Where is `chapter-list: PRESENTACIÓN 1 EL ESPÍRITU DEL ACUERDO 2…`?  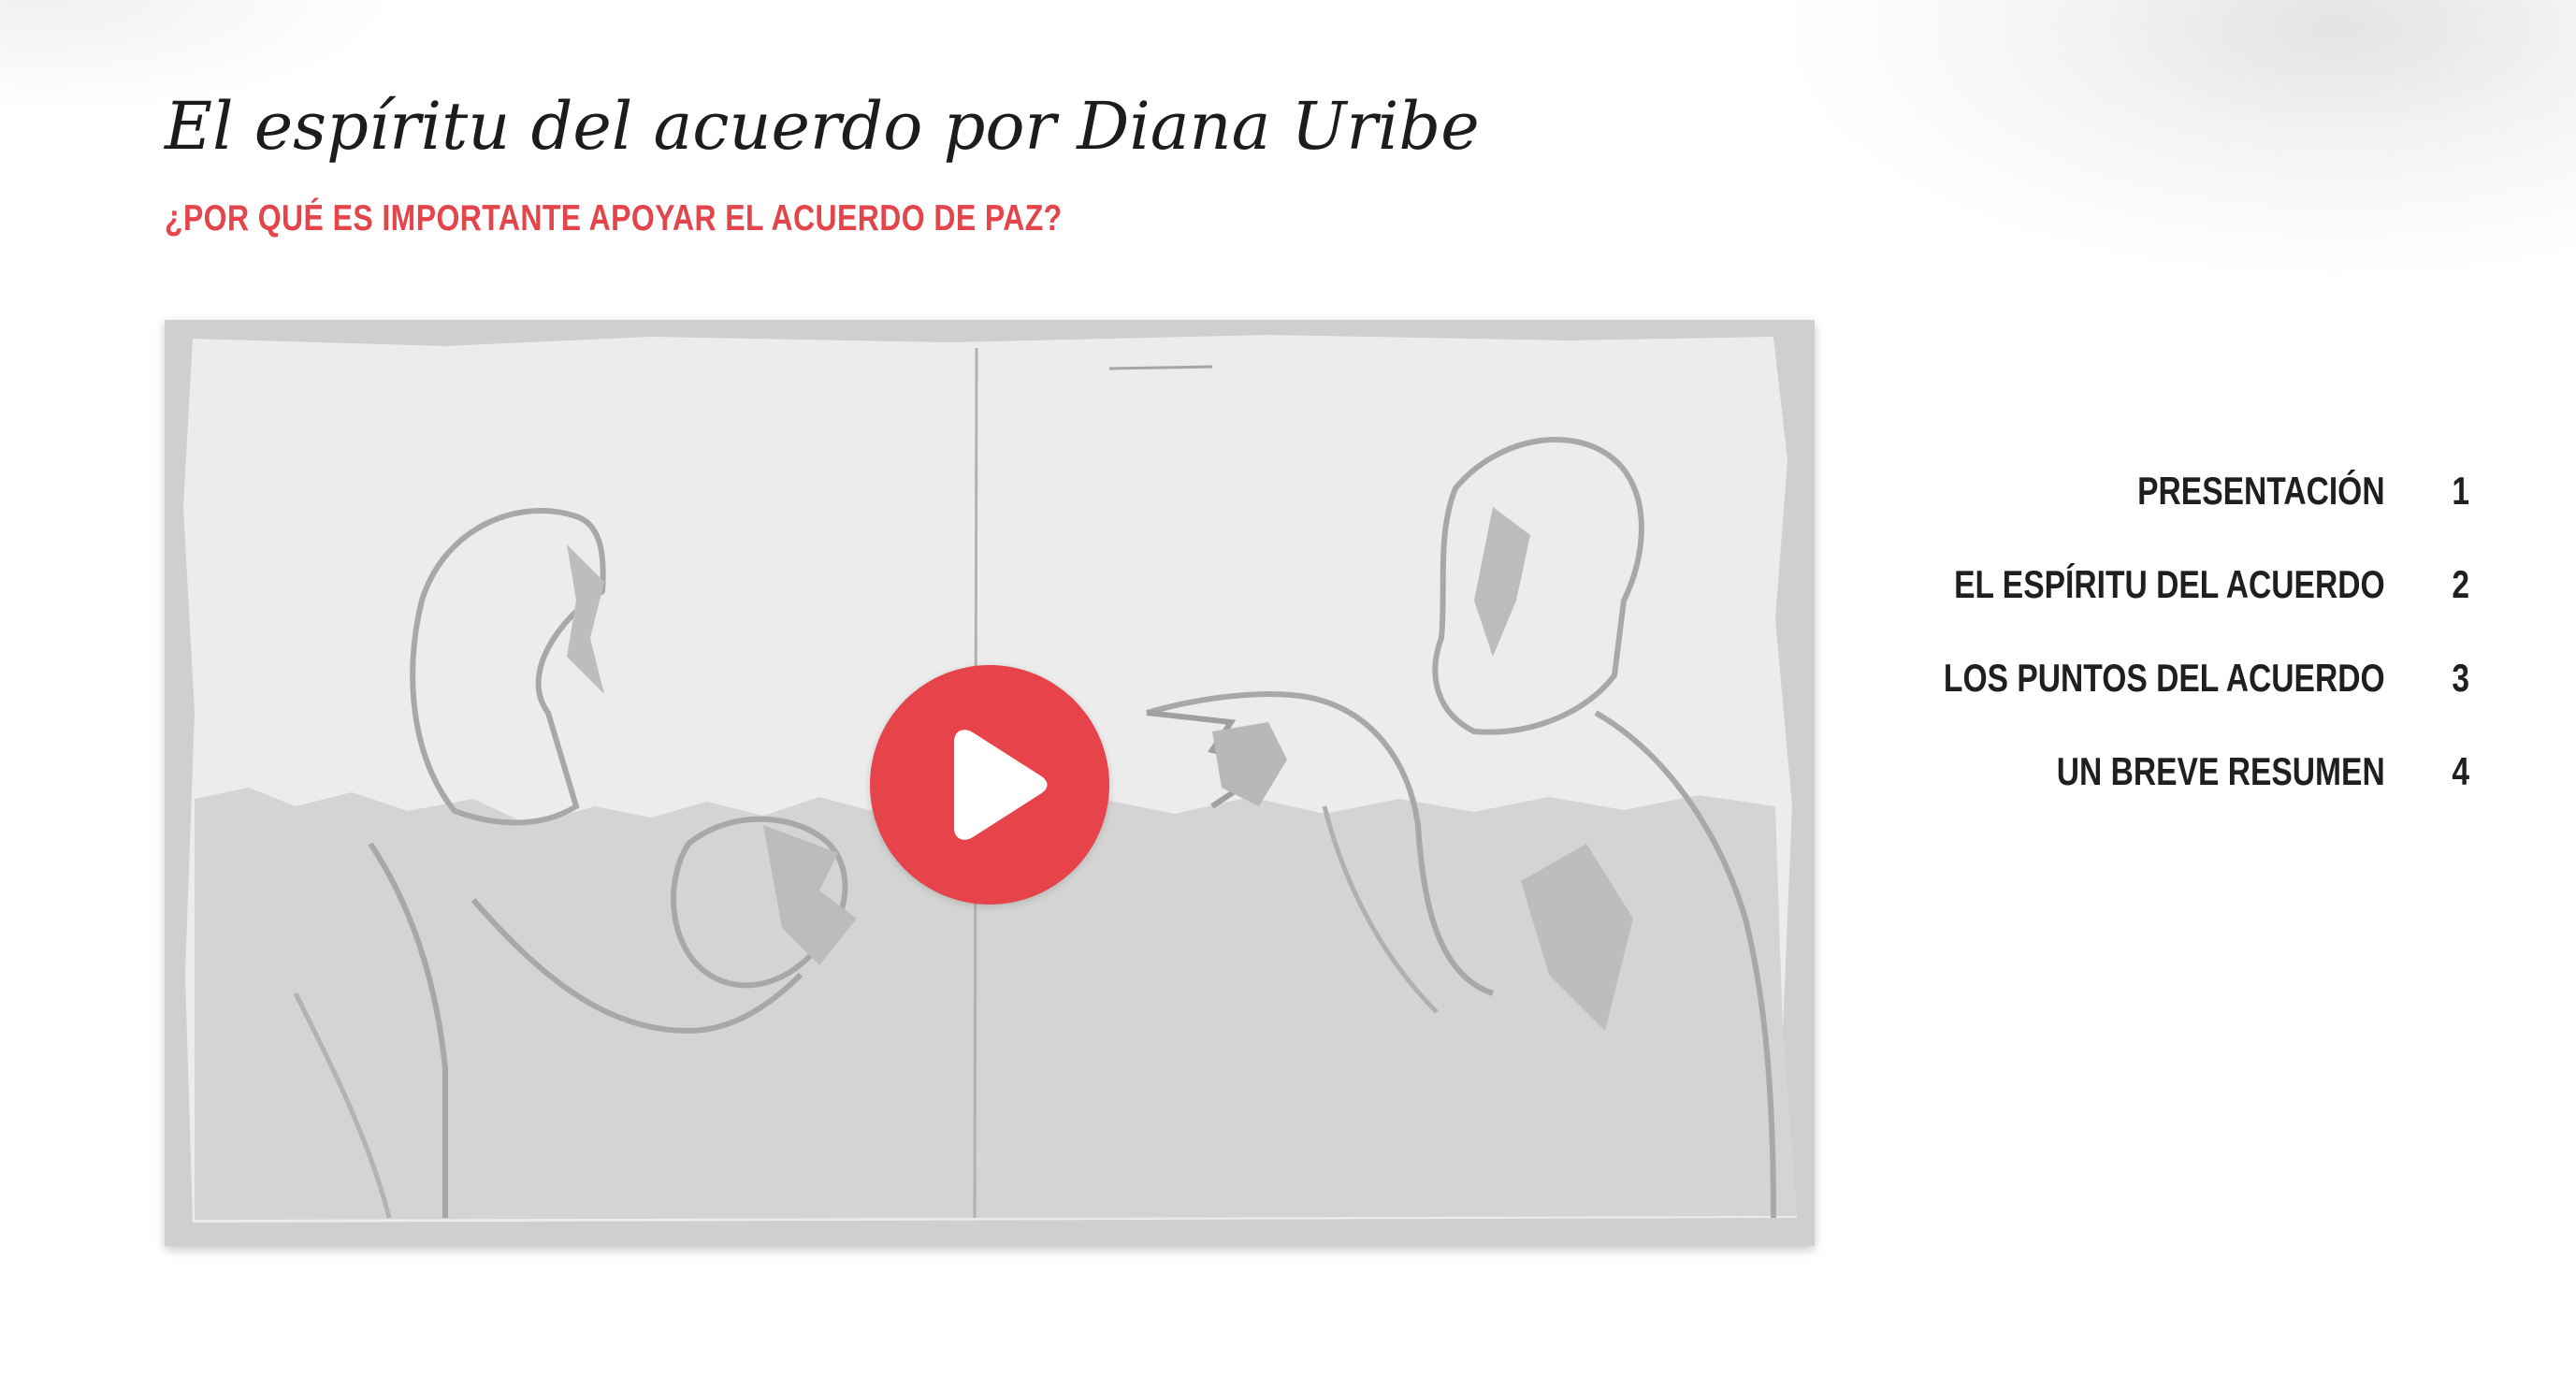
chapter-list: PRESENTACIÓN 1 EL ESPÍRITU DEL ACUERDO 2… is located at coordinates (2188, 631).